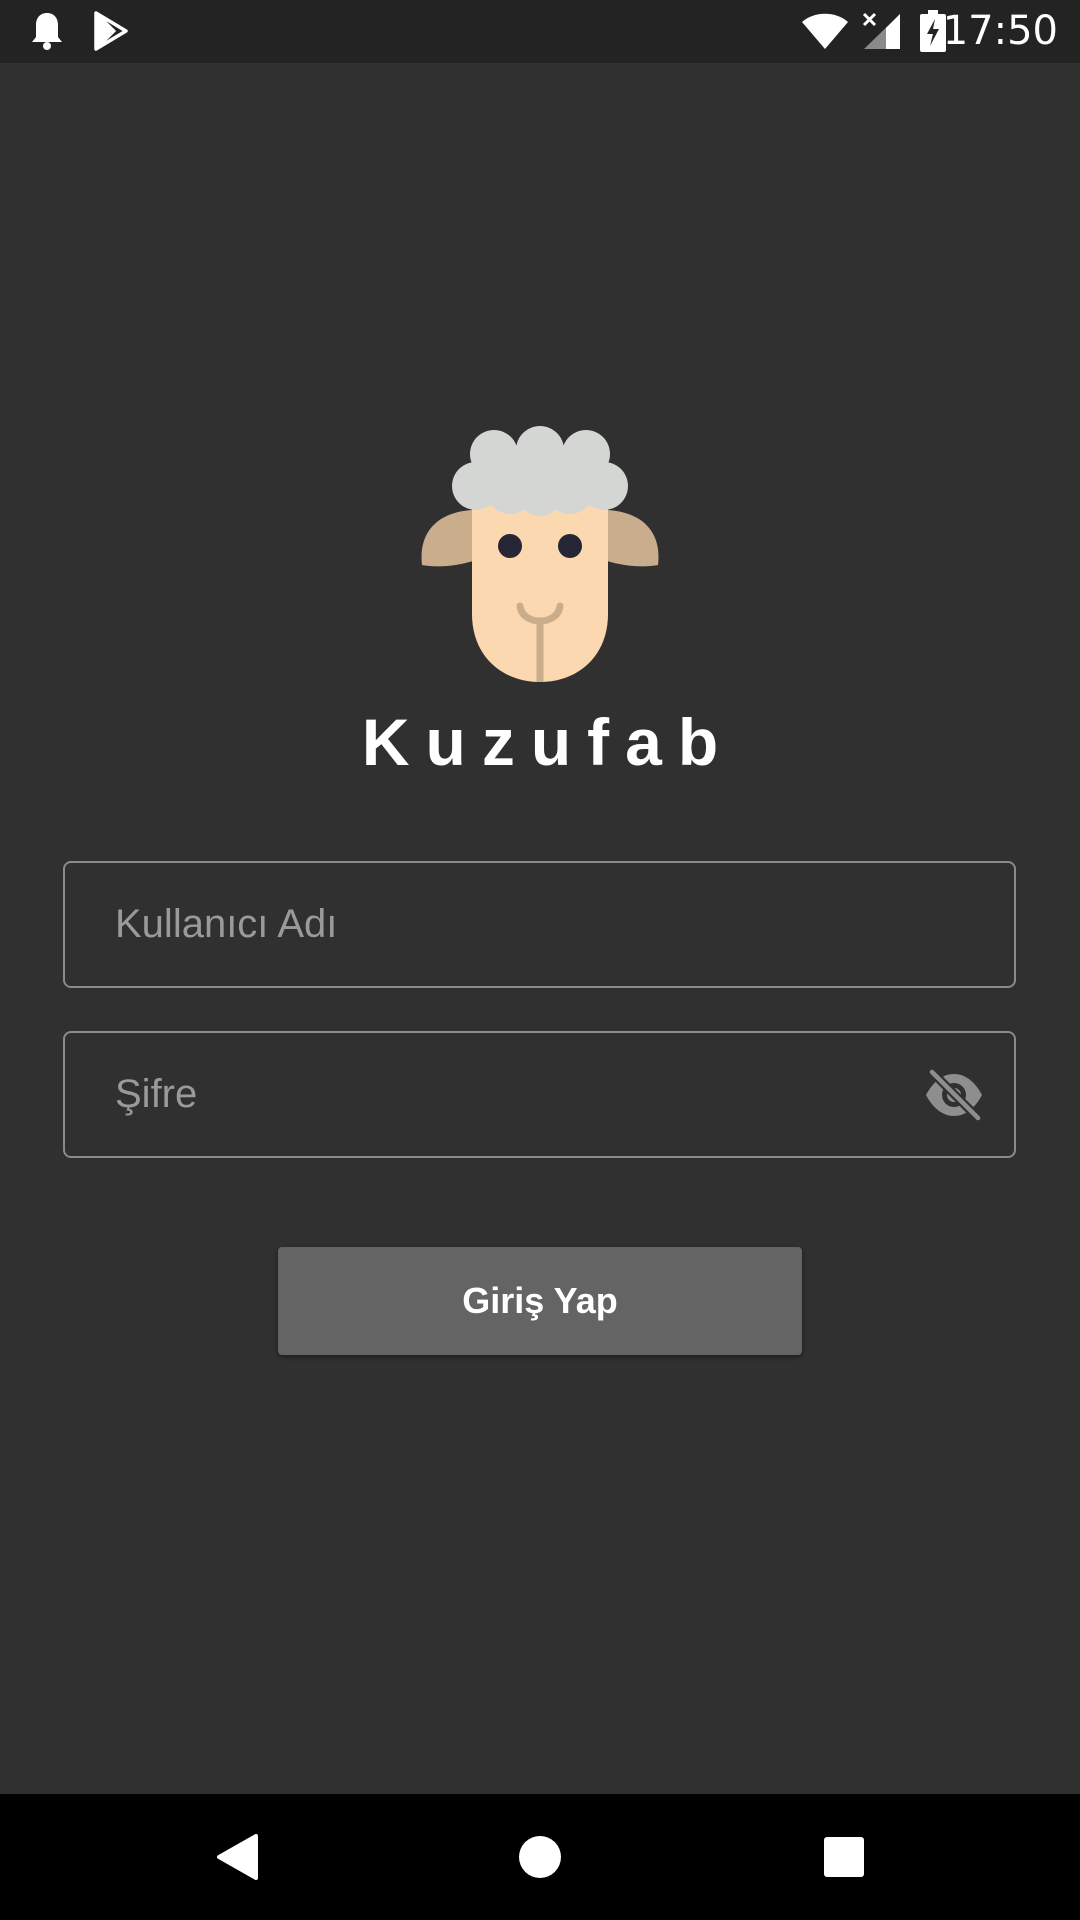 The height and width of the screenshot is (1920, 1080). What do you see at coordinates (515, 1094) in the screenshot?
I see `password-input` at bounding box center [515, 1094].